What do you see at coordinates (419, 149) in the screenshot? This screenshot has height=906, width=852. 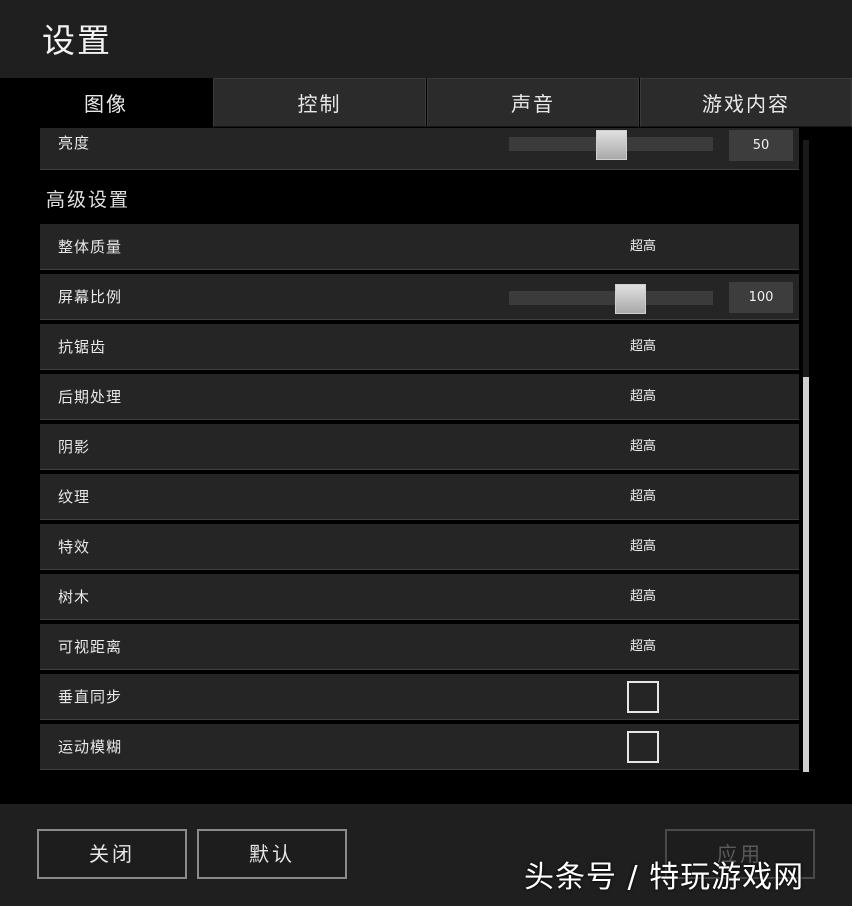 I see `setting-row-brightness: 亮度 50` at bounding box center [419, 149].